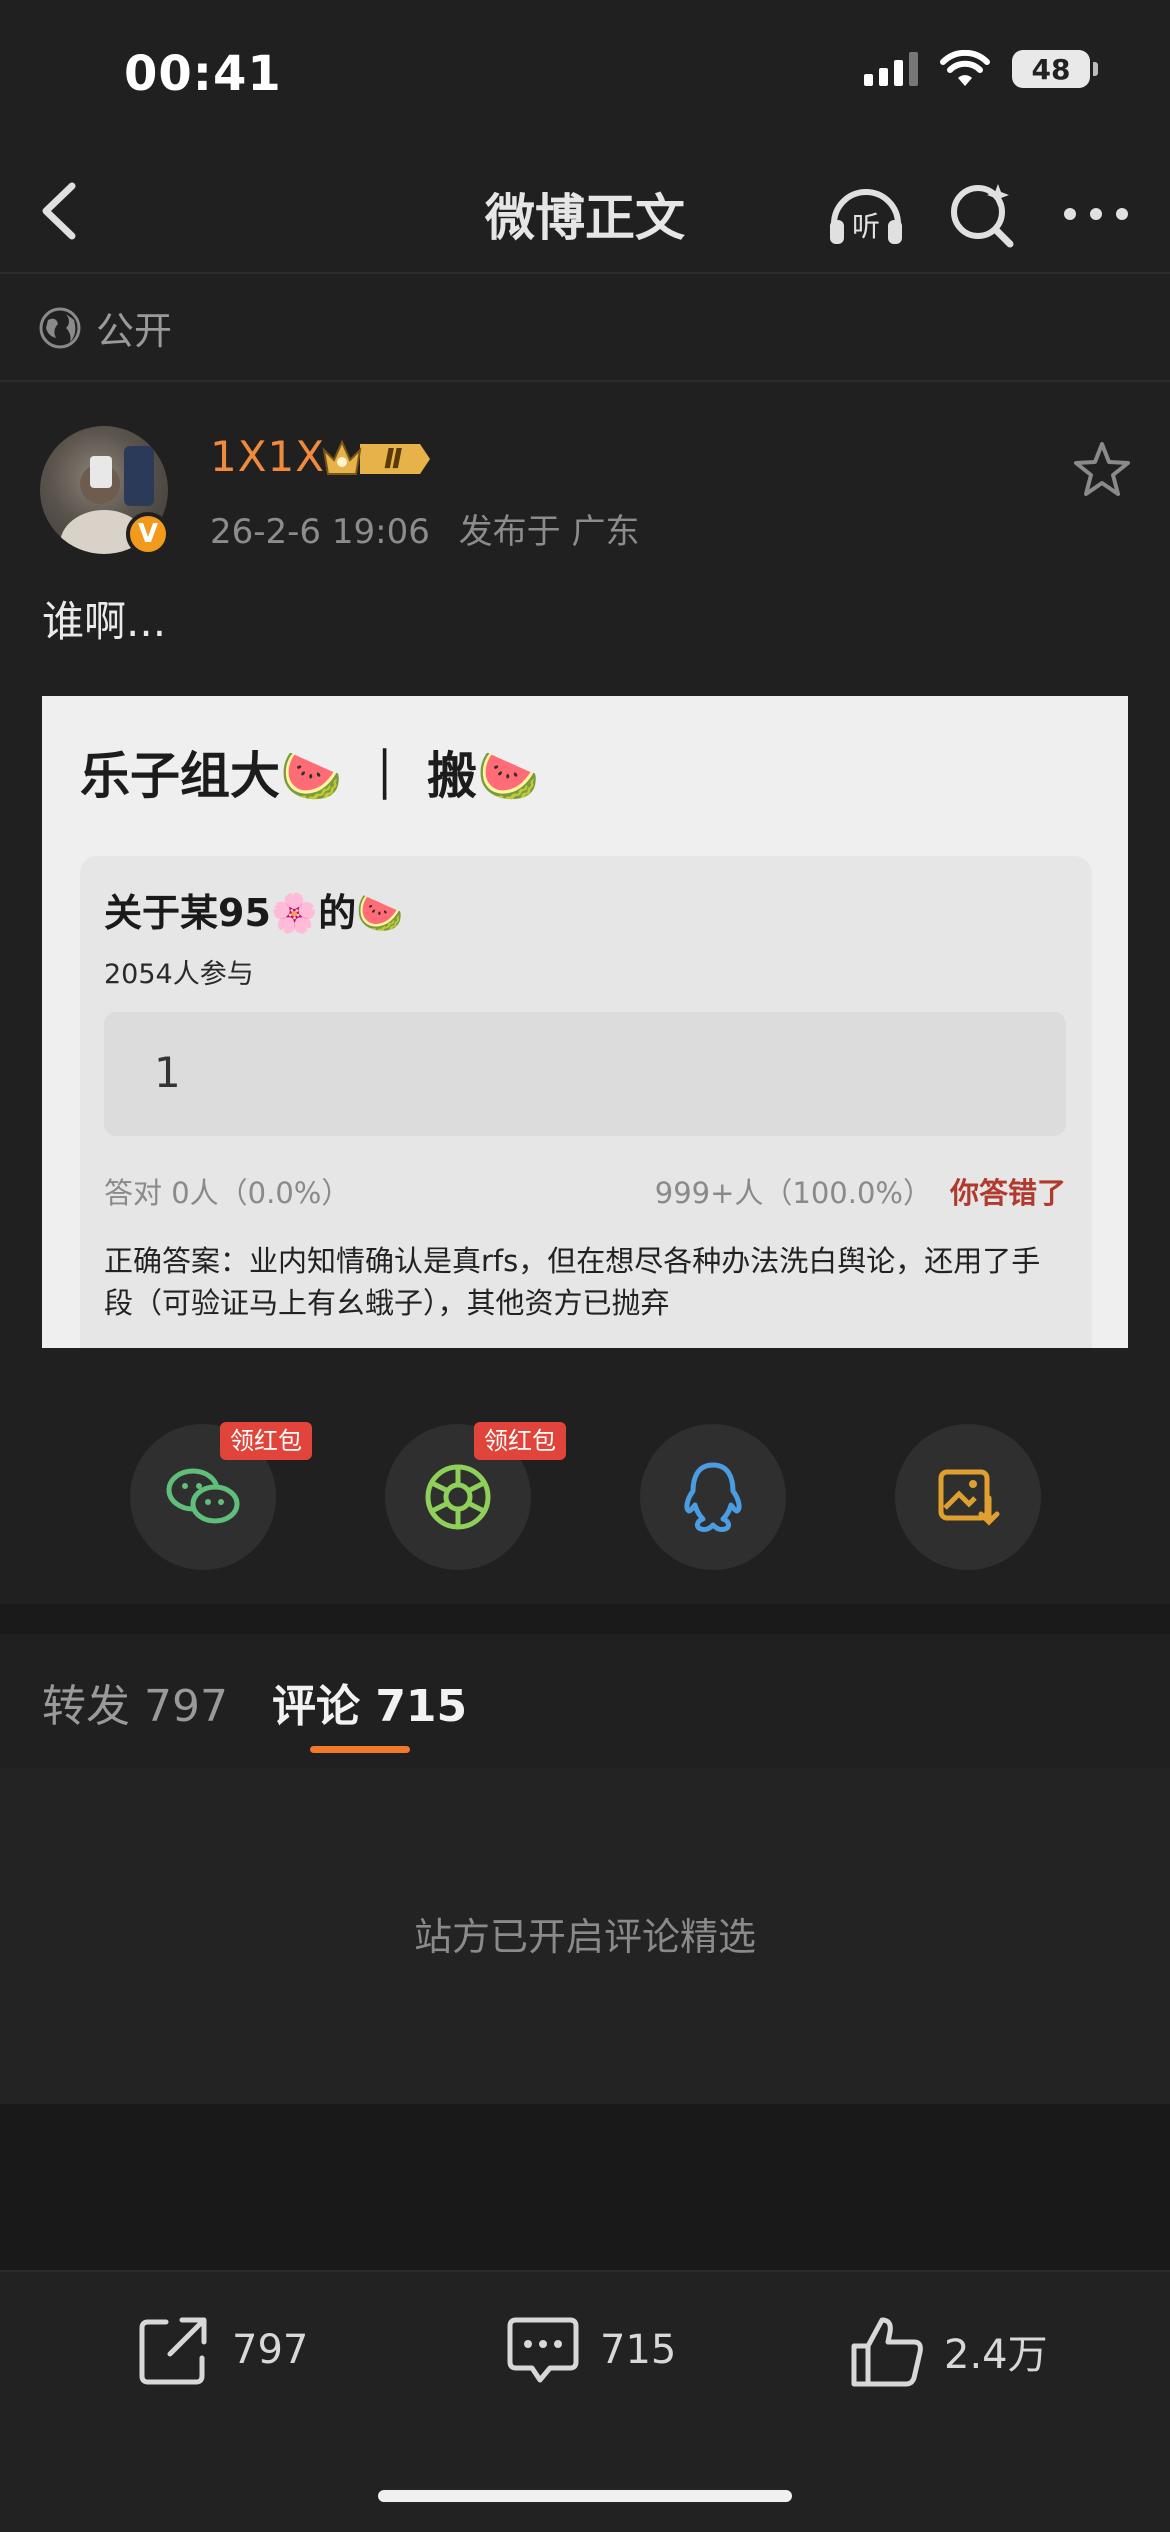 This screenshot has height=2532, width=1170. I want to click on post-timestamp: 26-2-6 19:06, so click(320, 532).